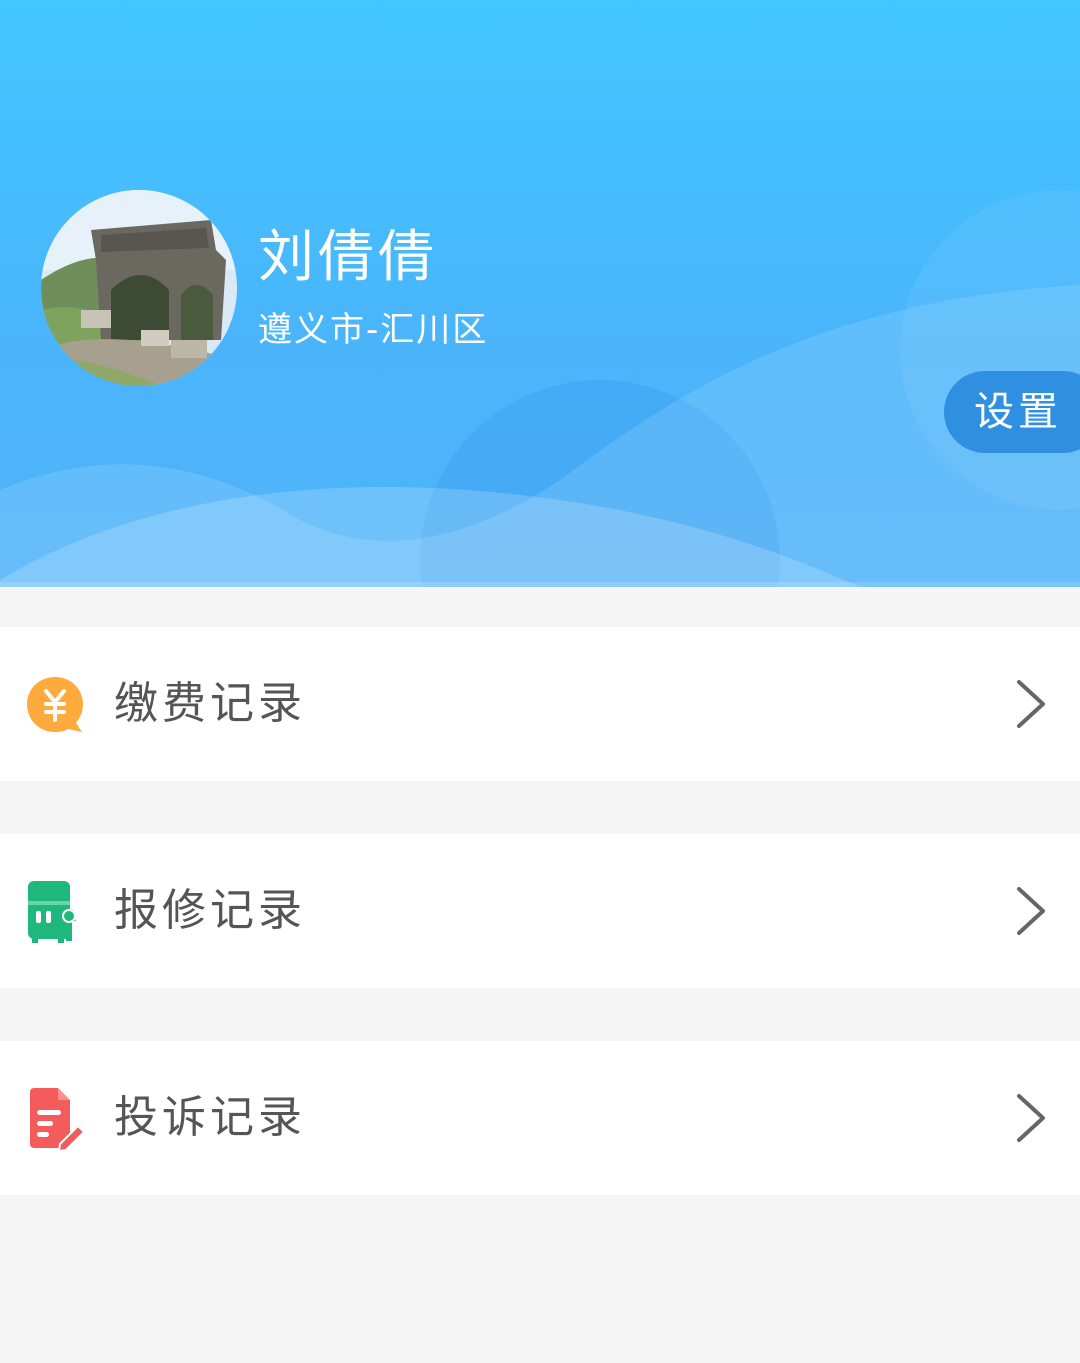 This screenshot has width=1080, height=1363. Describe the element at coordinates (348, 257) in the screenshot. I see `user-name: 刘倩倩` at that location.